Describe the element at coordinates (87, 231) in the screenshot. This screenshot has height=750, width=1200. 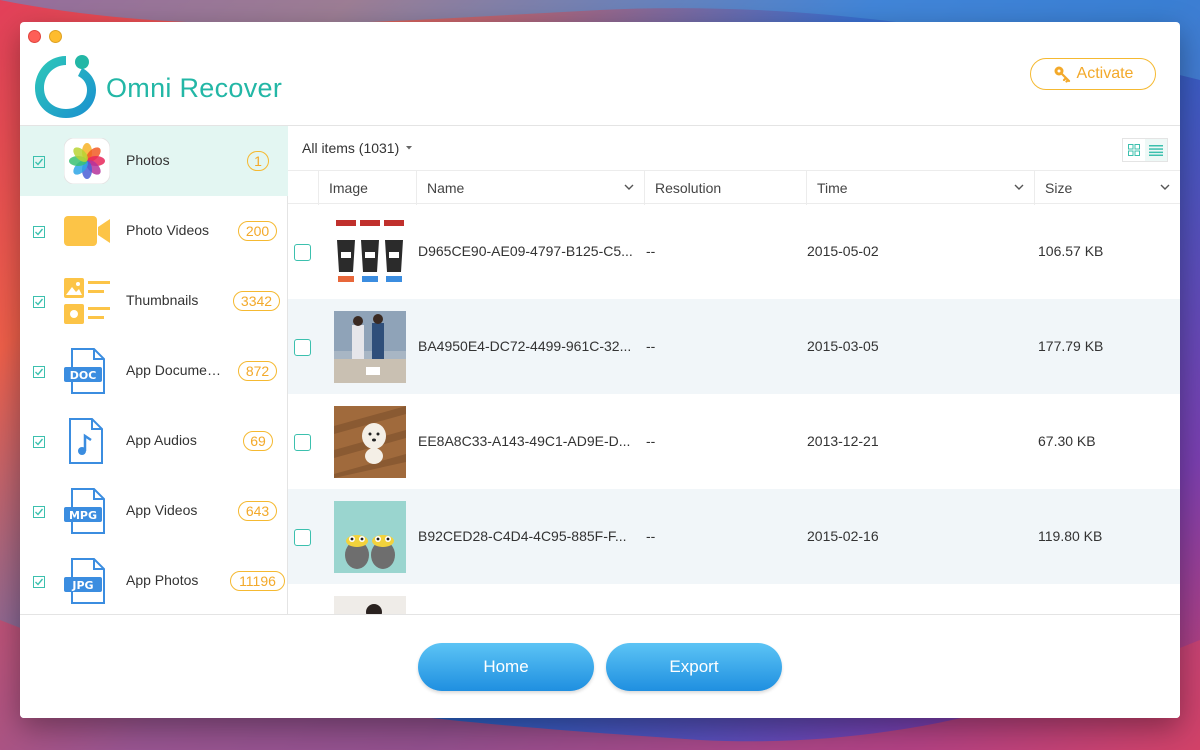
I see `video-camera-icon` at that location.